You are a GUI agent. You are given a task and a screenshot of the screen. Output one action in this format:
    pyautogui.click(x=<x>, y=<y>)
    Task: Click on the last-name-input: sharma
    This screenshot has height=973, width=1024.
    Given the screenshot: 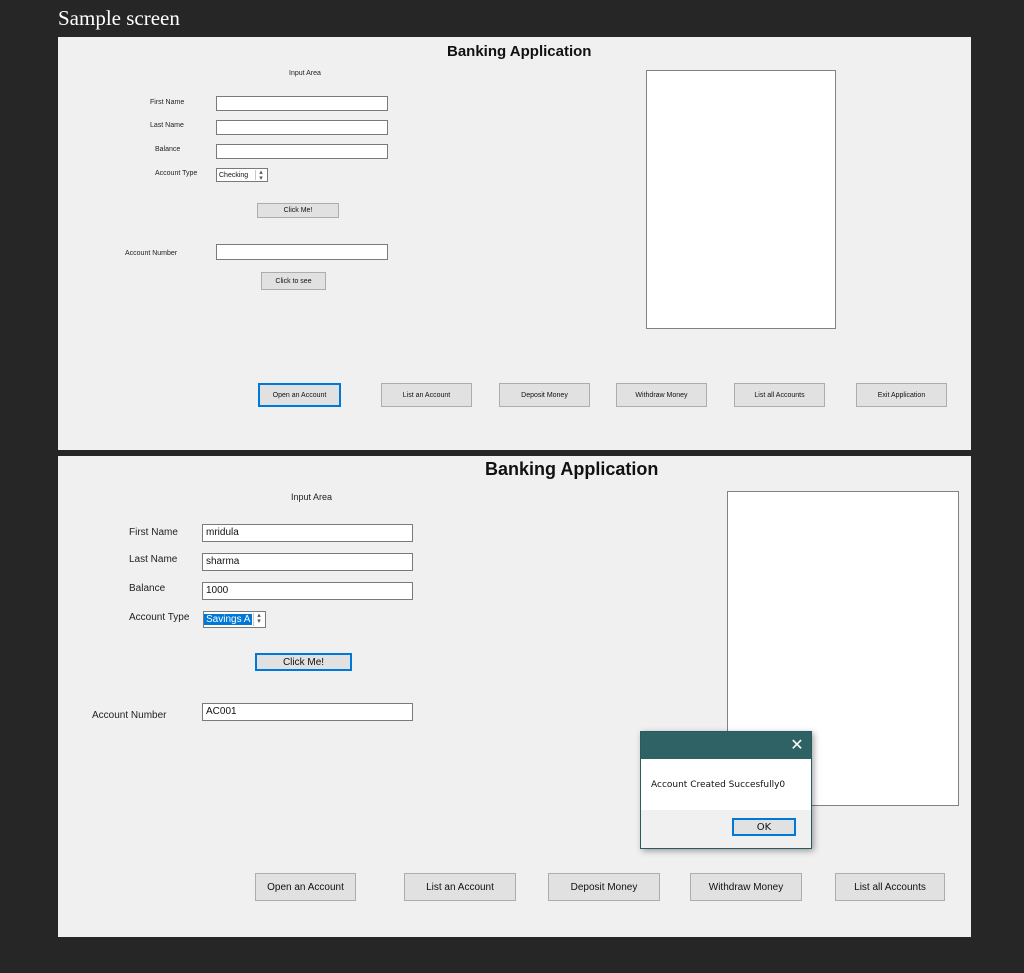 What is the action you would take?
    pyautogui.click(x=307, y=562)
    